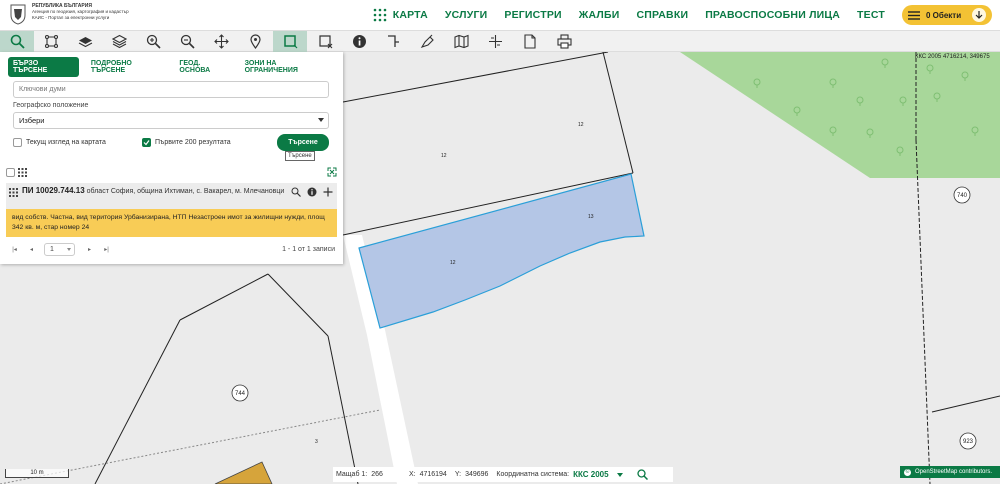 The height and width of the screenshot is (484, 1000). I want to click on pan-icon, so click(221, 41).